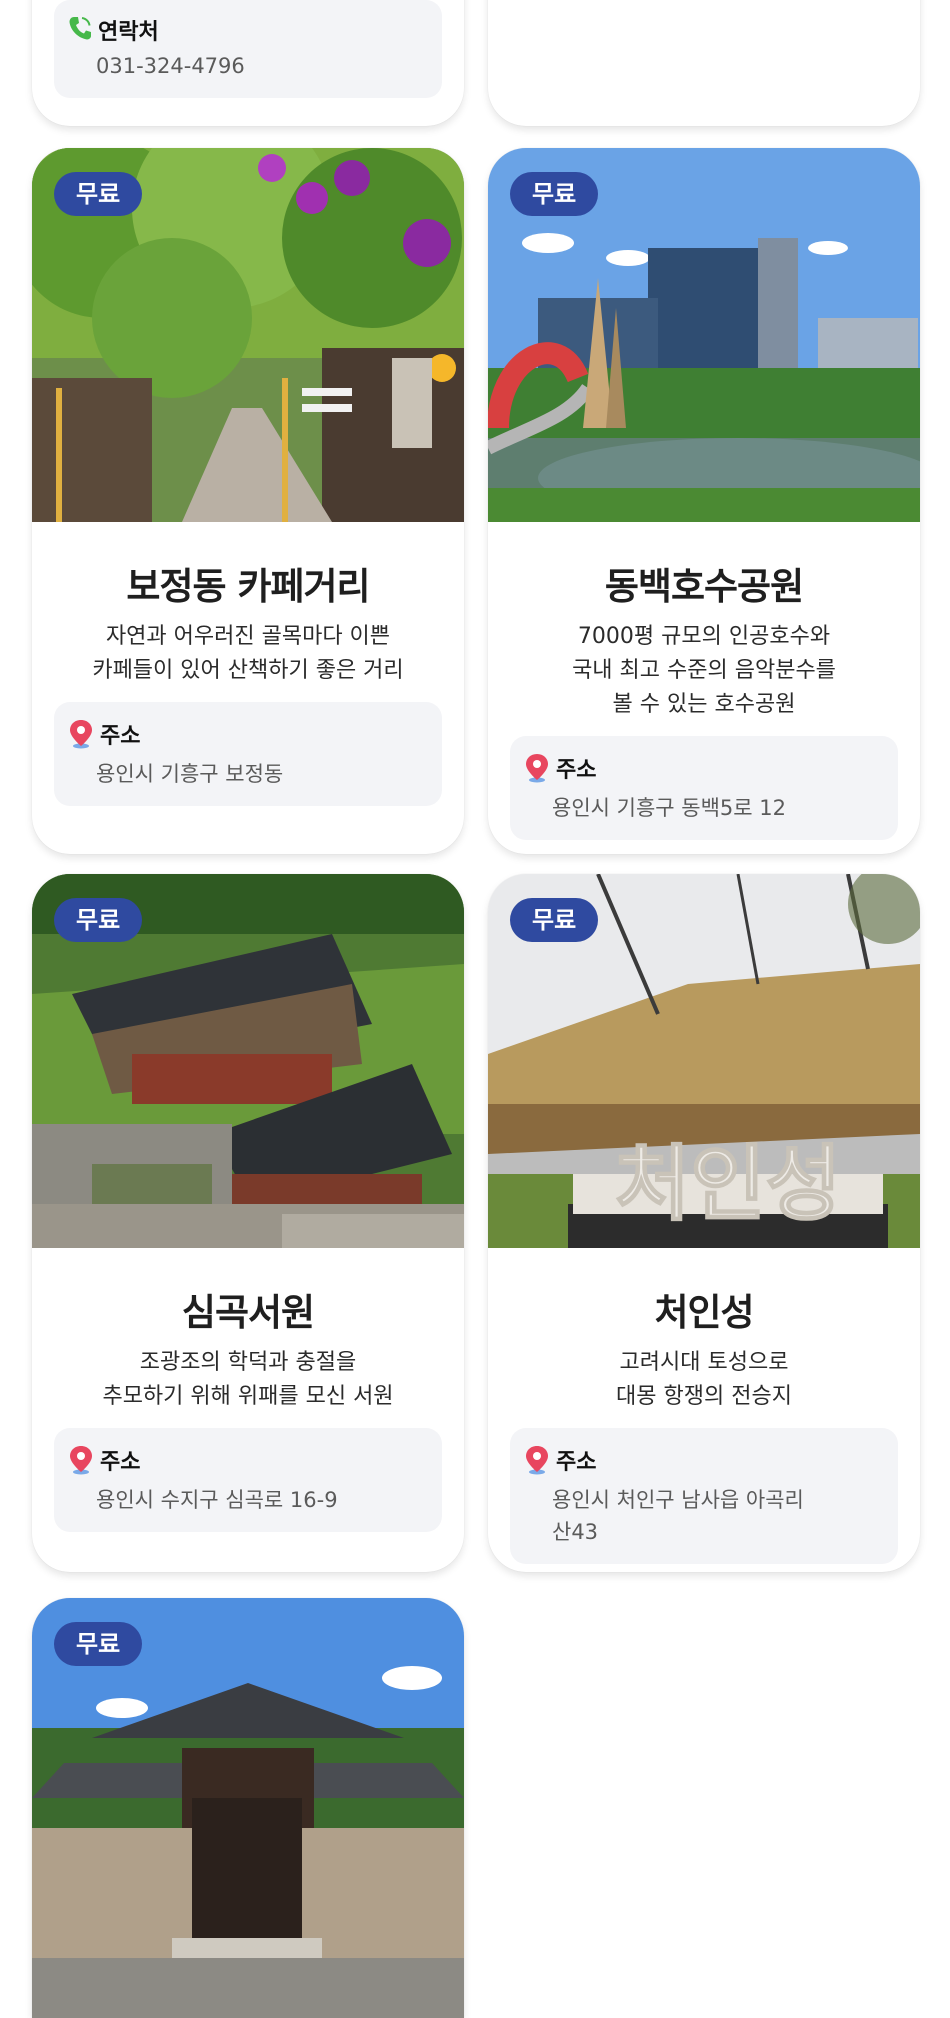 The height and width of the screenshot is (2018, 950). What do you see at coordinates (217, 1500) in the screenshot?
I see `address-value: 용인시 수지구 심곡로 16-9` at bounding box center [217, 1500].